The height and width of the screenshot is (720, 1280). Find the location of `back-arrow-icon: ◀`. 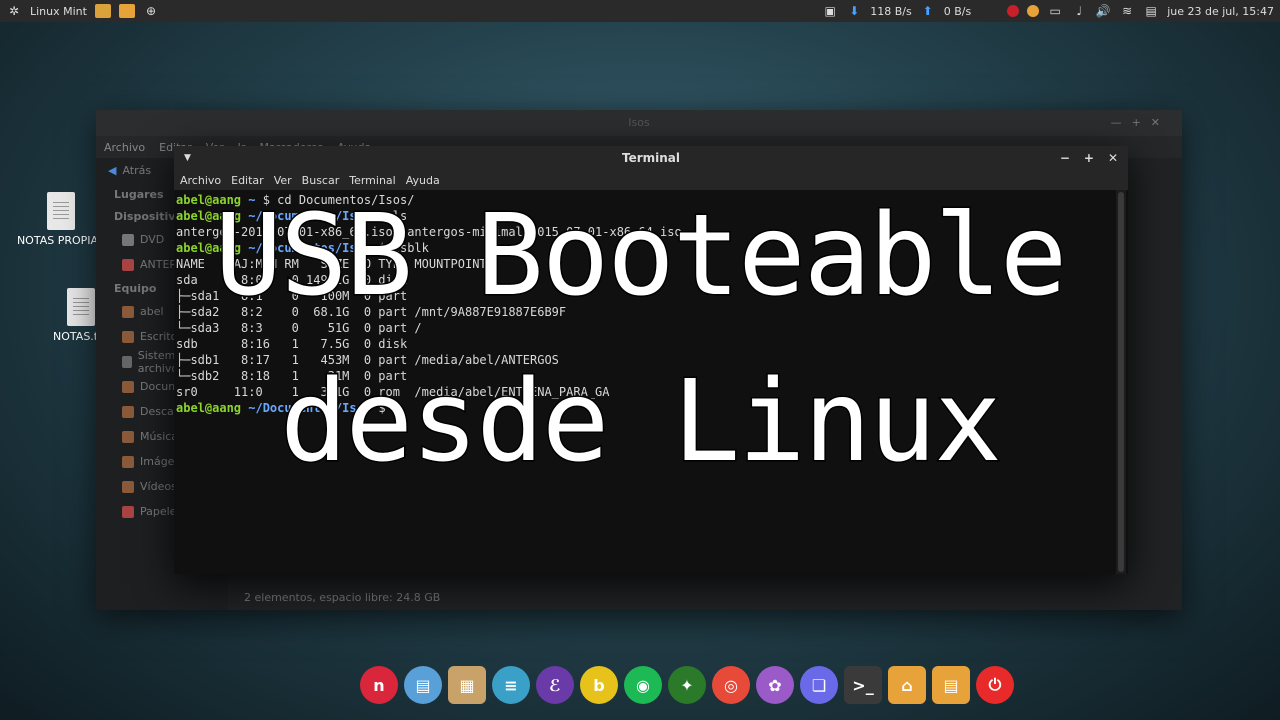

back-arrow-icon: ◀ is located at coordinates (112, 170).